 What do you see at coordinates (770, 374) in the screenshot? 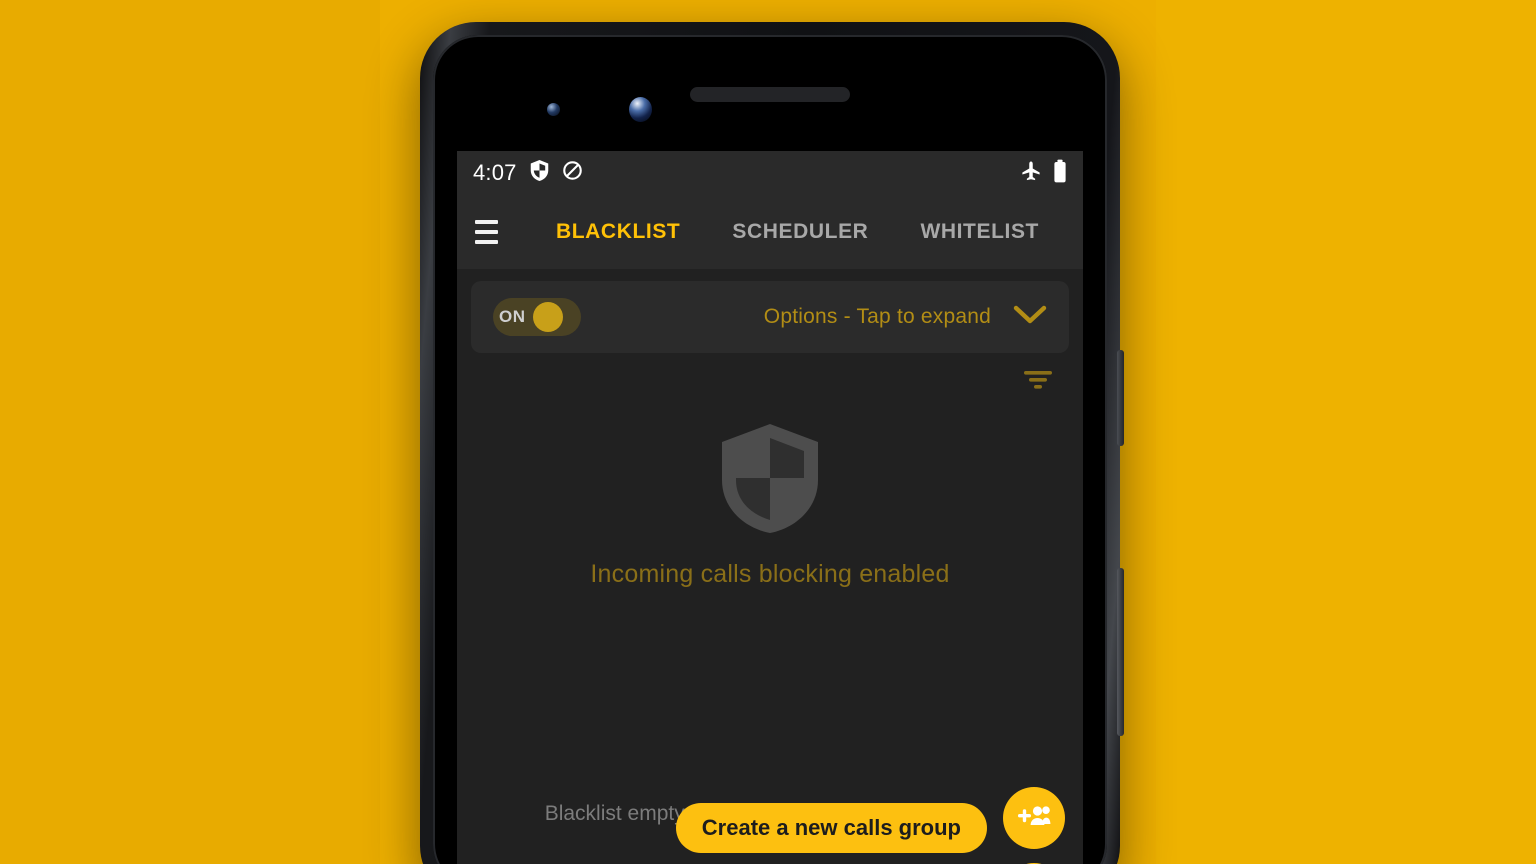
I see `filter-row` at bounding box center [770, 374].